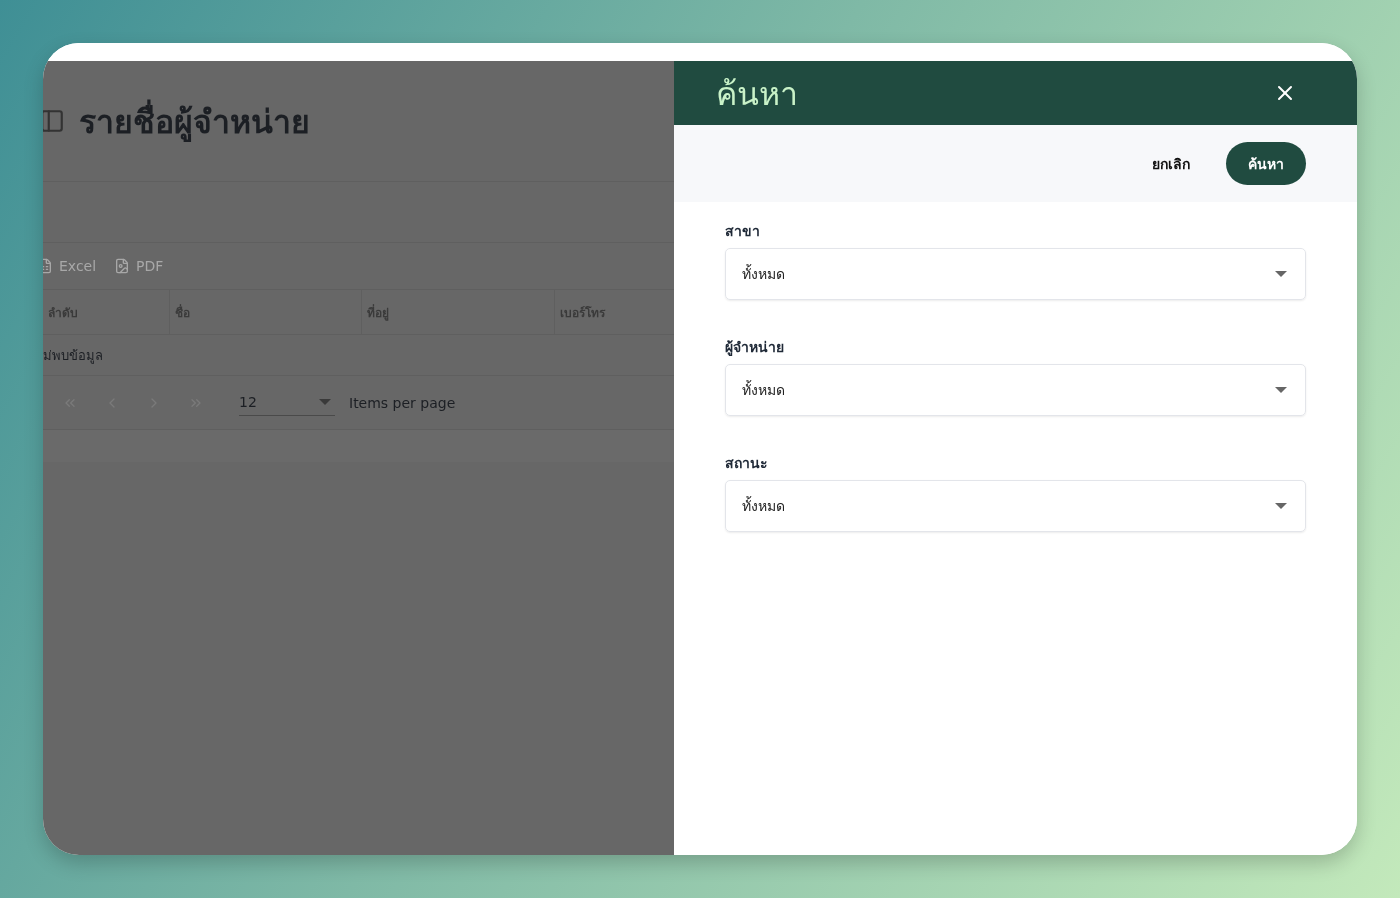  Describe the element at coordinates (1266, 163) in the screenshot. I see `search-button: ค้นหา` at that location.